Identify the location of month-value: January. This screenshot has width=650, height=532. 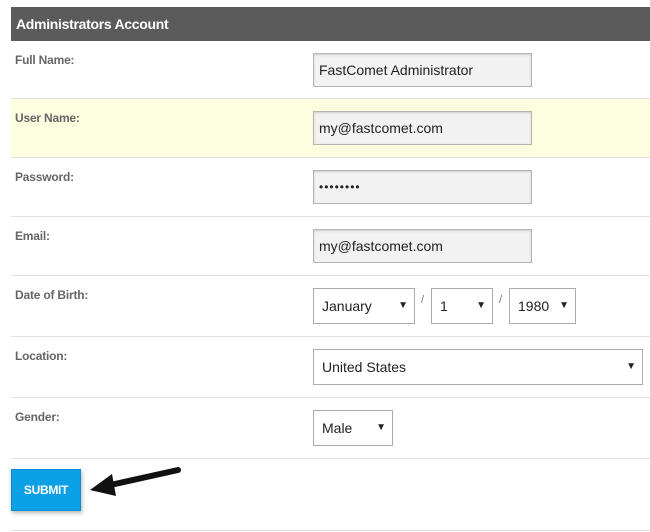
(347, 306).